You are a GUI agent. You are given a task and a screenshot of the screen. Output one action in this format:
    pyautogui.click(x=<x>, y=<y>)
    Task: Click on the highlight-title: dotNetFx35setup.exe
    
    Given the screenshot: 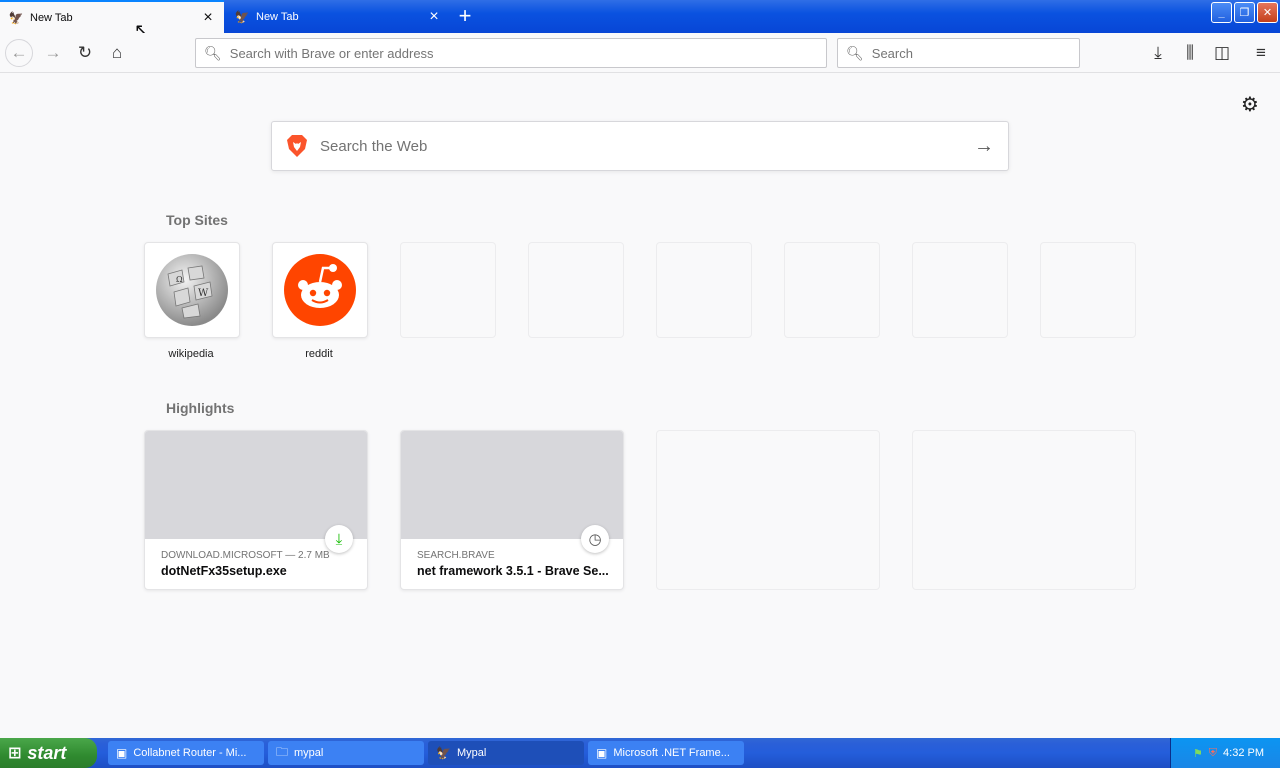 What is the action you would take?
    pyautogui.click(x=224, y=571)
    